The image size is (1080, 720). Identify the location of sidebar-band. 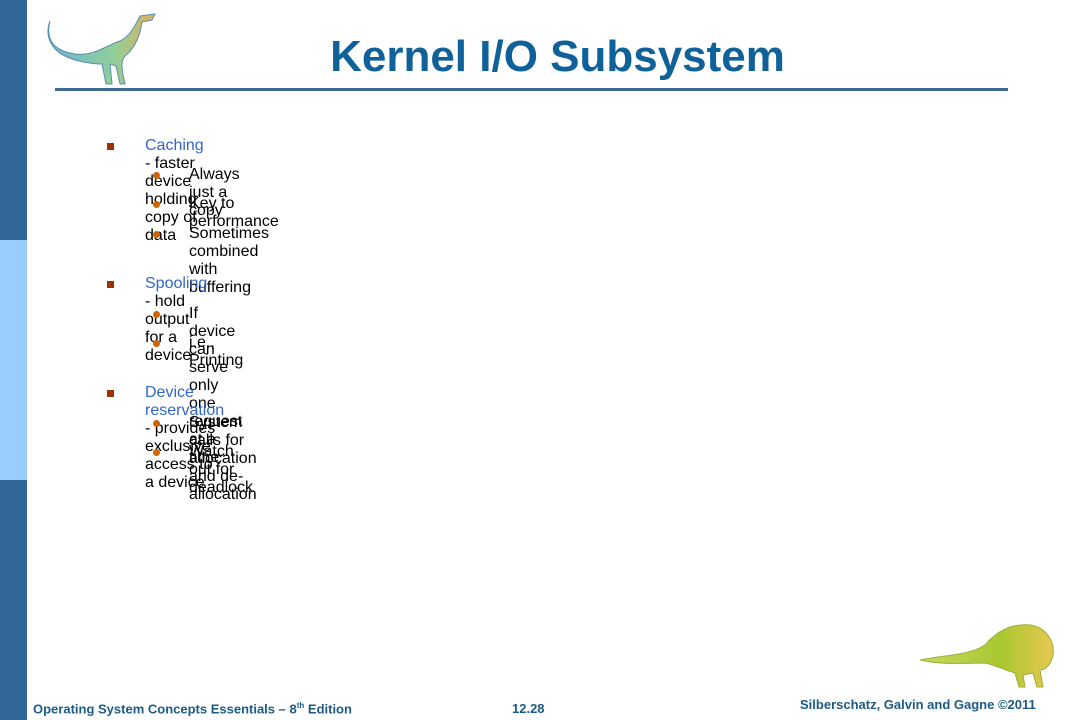
(13, 360).